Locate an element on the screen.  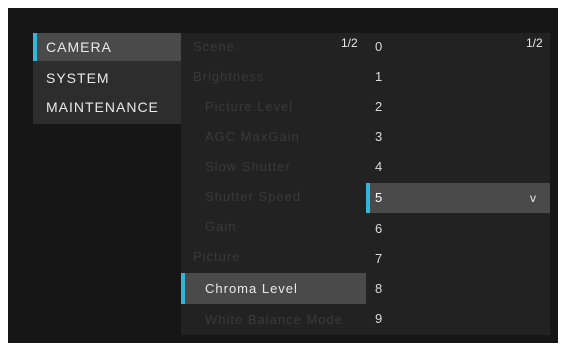
value-option: 6 is located at coordinates (458, 229).